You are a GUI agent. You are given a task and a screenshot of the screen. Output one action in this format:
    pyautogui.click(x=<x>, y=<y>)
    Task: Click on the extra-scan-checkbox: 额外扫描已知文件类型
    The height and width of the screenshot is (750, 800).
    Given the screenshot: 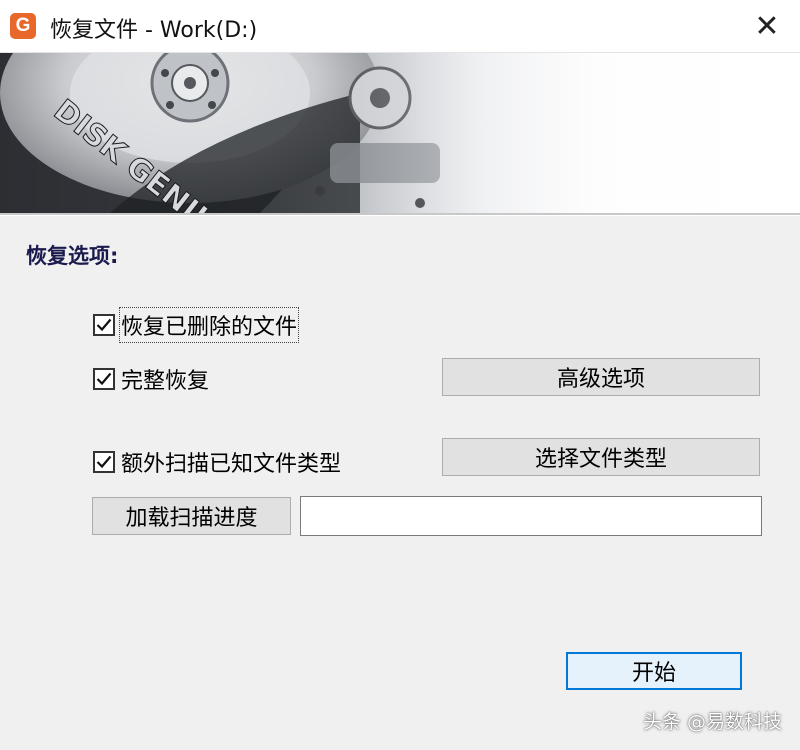 What is the action you would take?
    pyautogui.click(x=217, y=462)
    